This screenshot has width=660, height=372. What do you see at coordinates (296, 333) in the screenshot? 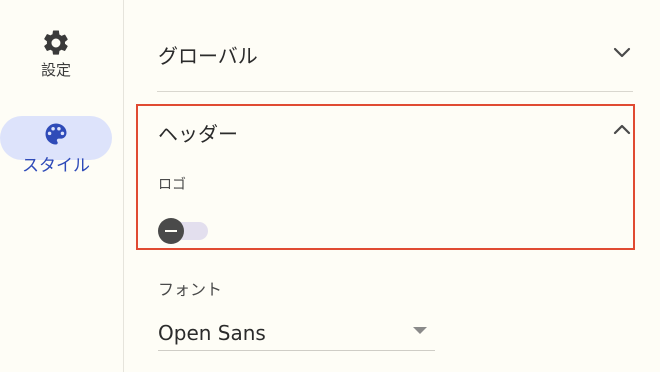
I see `font-select: Open Sans` at bounding box center [296, 333].